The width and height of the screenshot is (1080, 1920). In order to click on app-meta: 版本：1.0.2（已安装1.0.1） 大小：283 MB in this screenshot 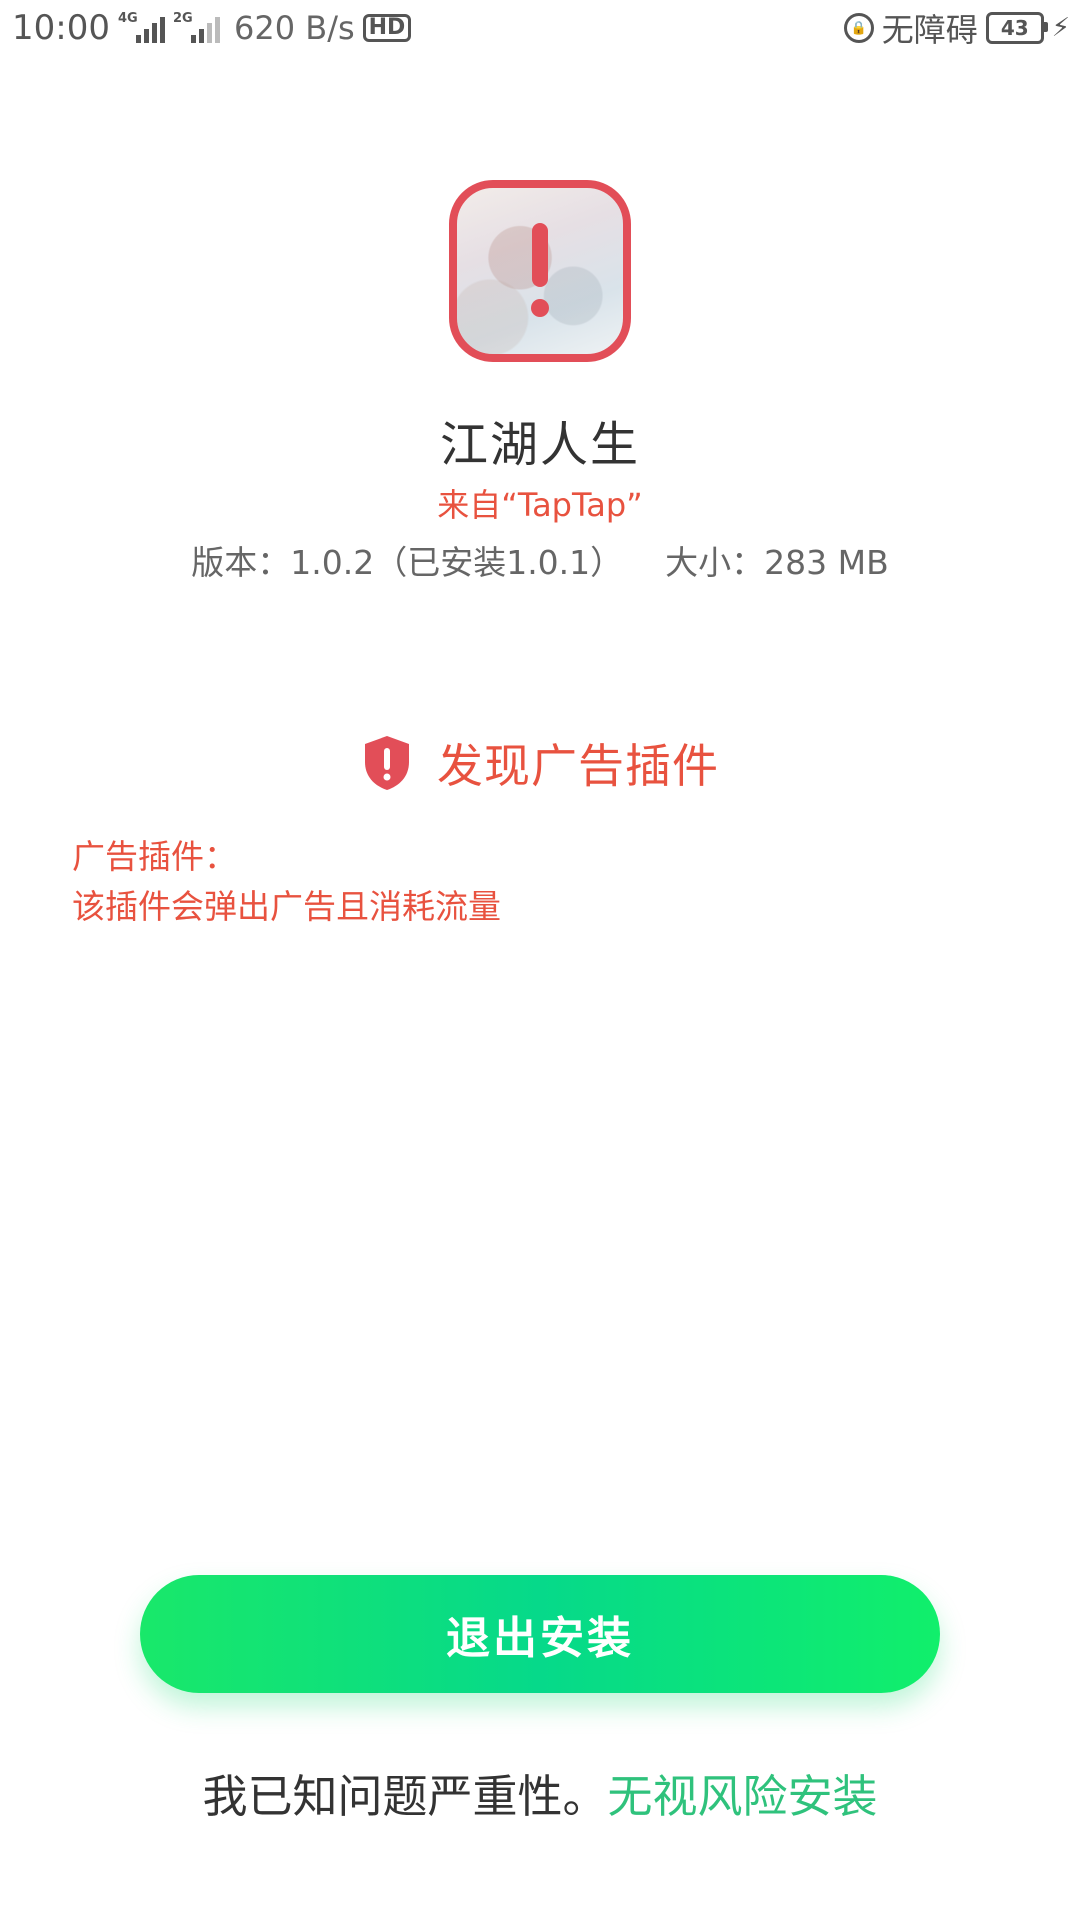, I will do `click(540, 560)`.